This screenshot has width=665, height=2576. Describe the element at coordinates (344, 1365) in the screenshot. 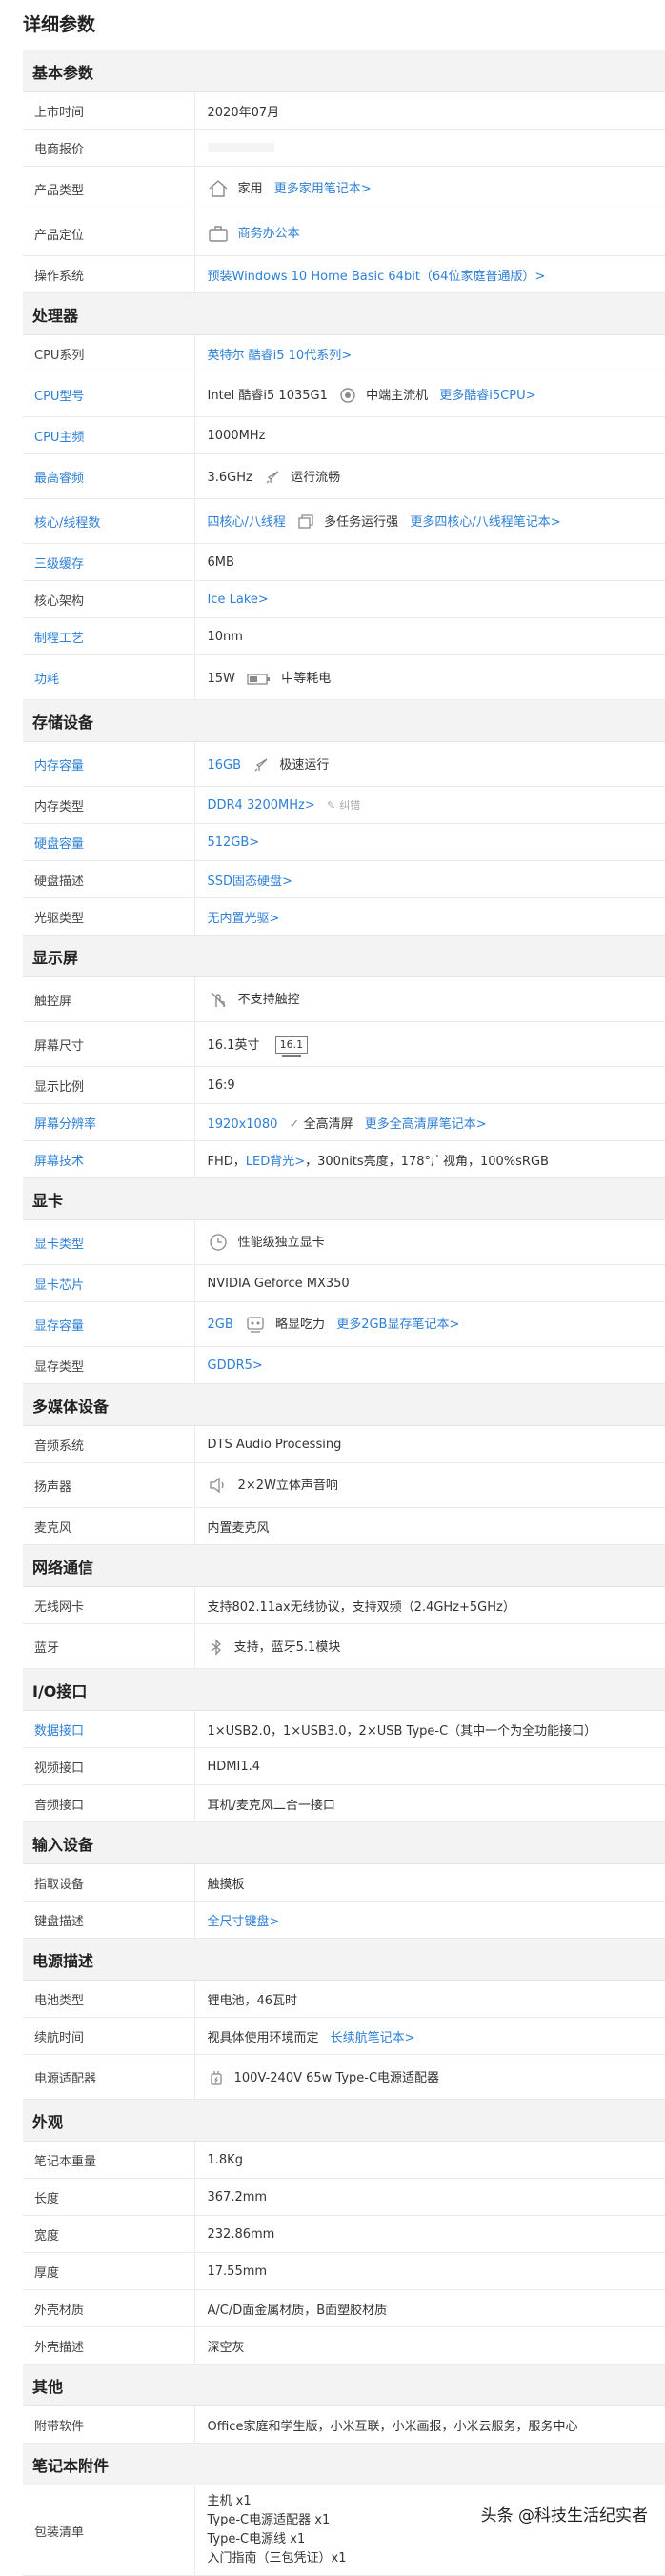

I see `spec-row-vramtype: 显存类型 GDDR5>` at that location.